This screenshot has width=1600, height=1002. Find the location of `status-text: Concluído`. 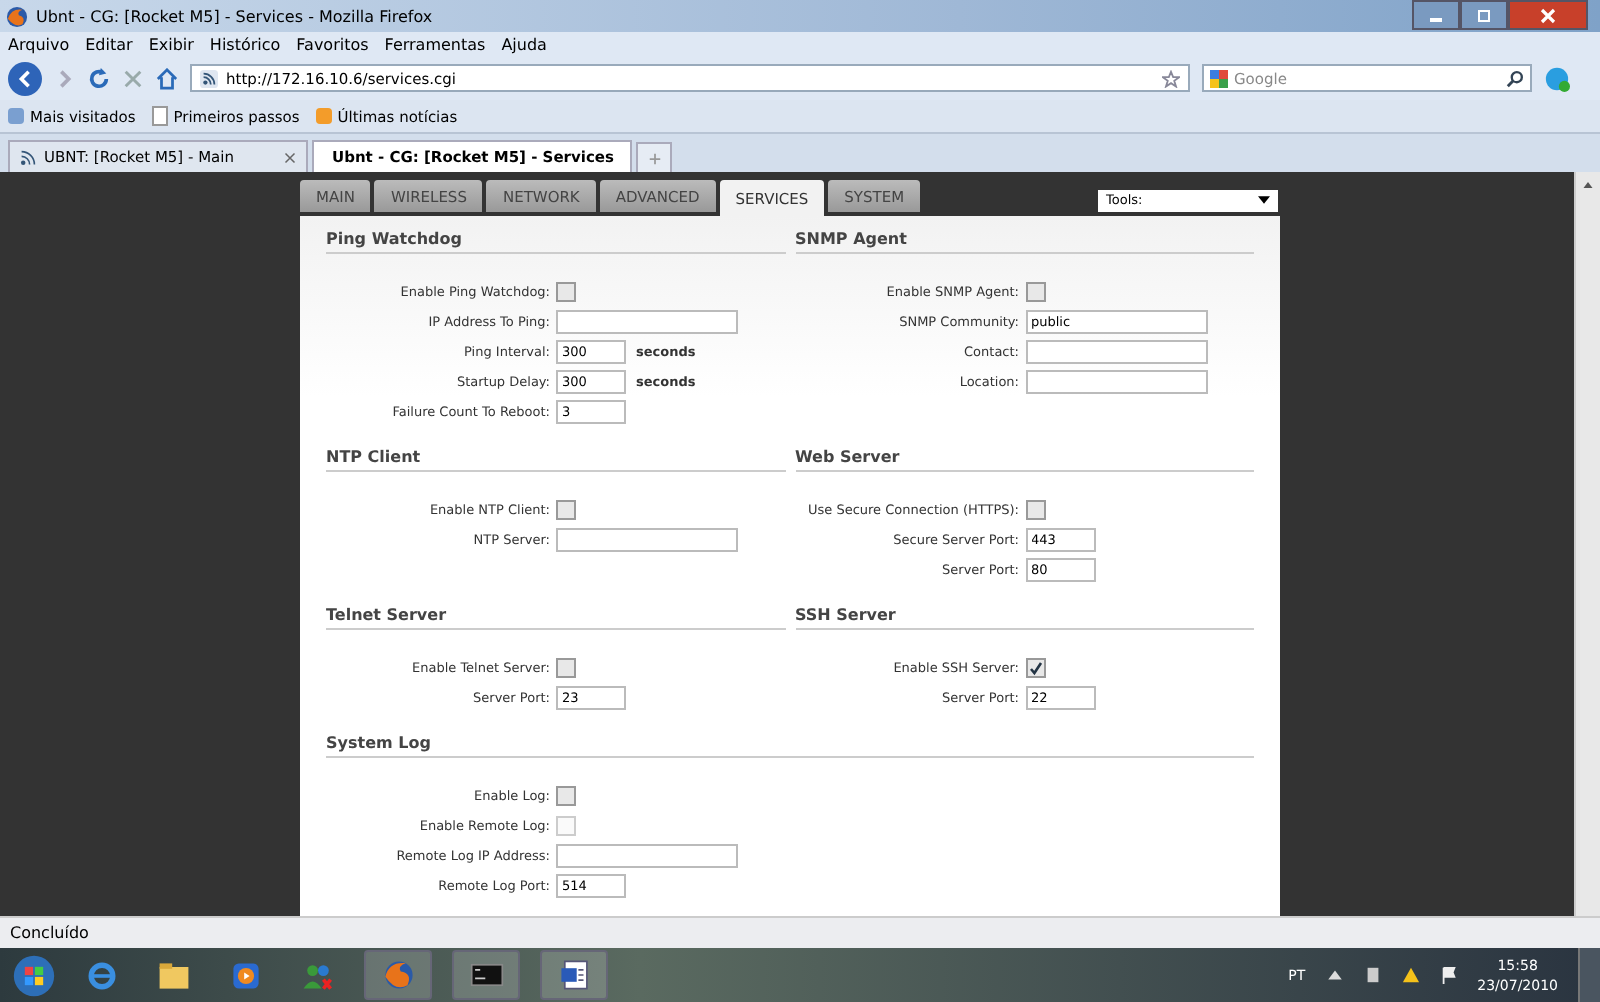

status-text: Concluído is located at coordinates (49, 933).